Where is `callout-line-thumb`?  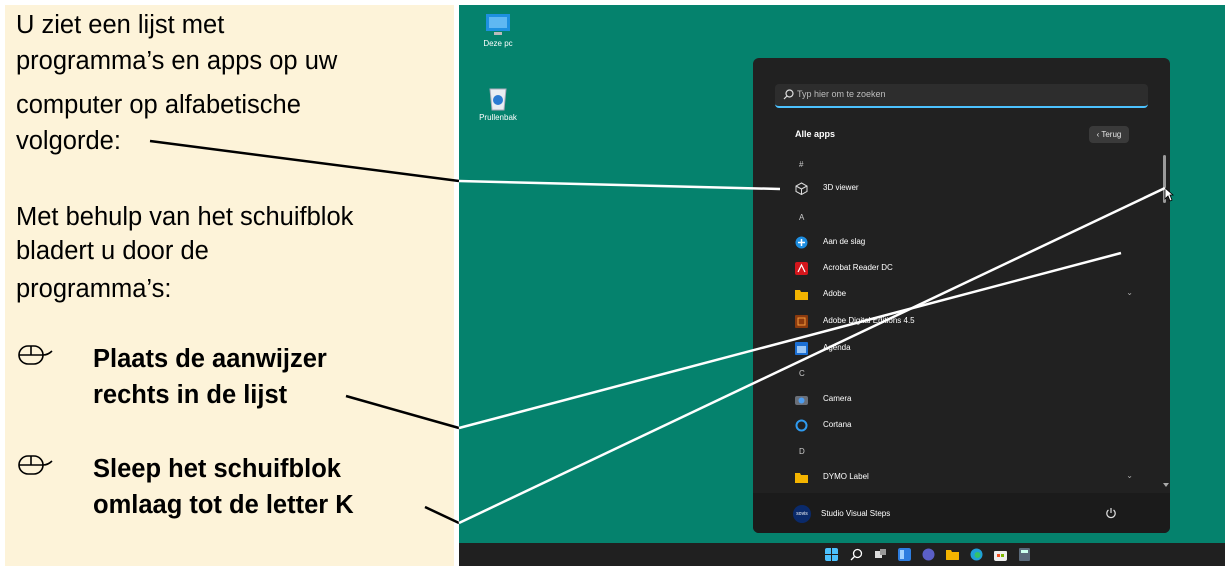 callout-line-thumb is located at coordinates (442, 515).